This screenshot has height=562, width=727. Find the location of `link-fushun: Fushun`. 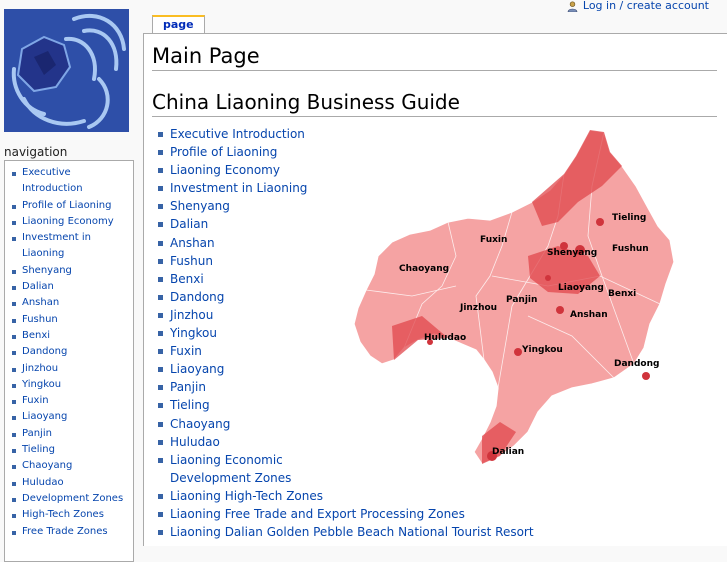

link-fushun: Fushun is located at coordinates (191, 261).